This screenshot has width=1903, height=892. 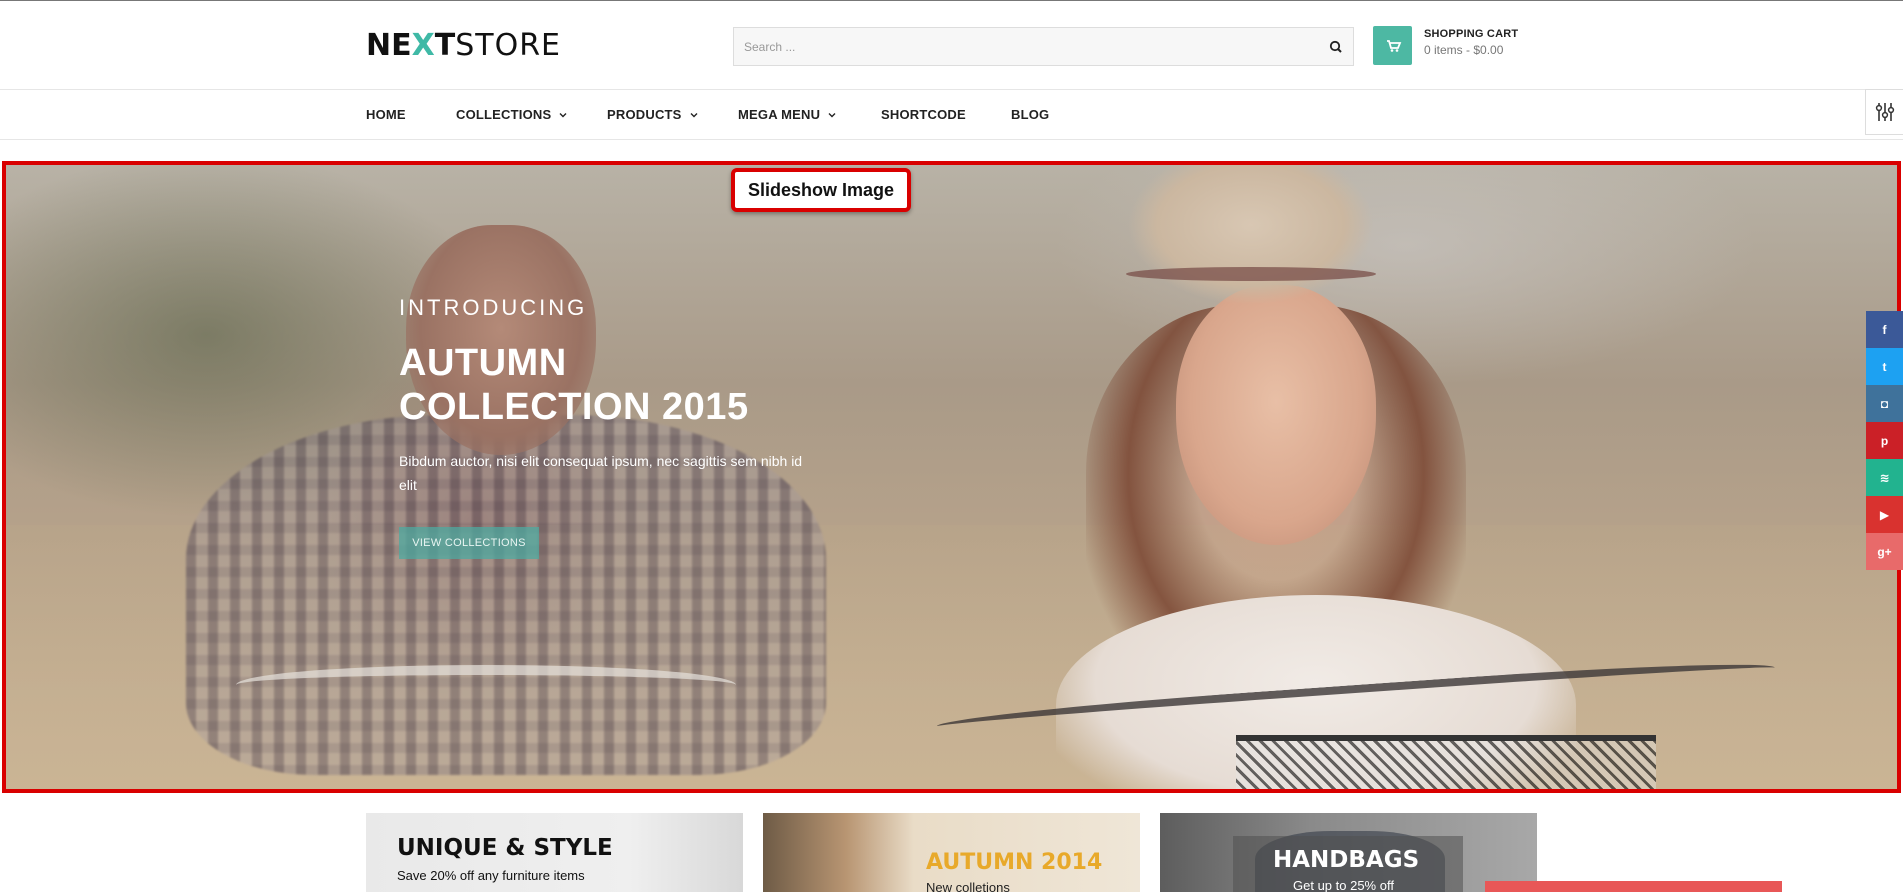 What do you see at coordinates (574, 407) in the screenshot?
I see `slide-headline-line2: COLLECTION 2015` at bounding box center [574, 407].